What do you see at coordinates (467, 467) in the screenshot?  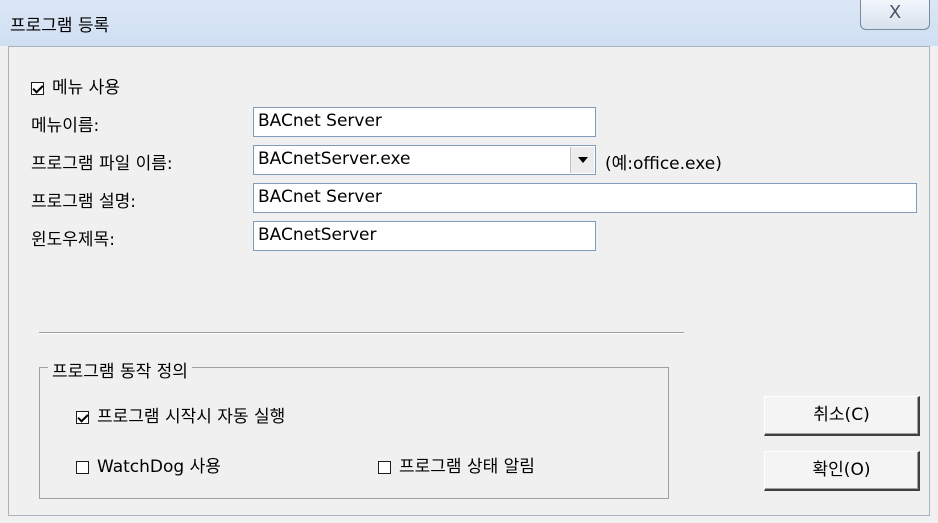 I see `status-notify-label: 프로그램 상태 알림` at bounding box center [467, 467].